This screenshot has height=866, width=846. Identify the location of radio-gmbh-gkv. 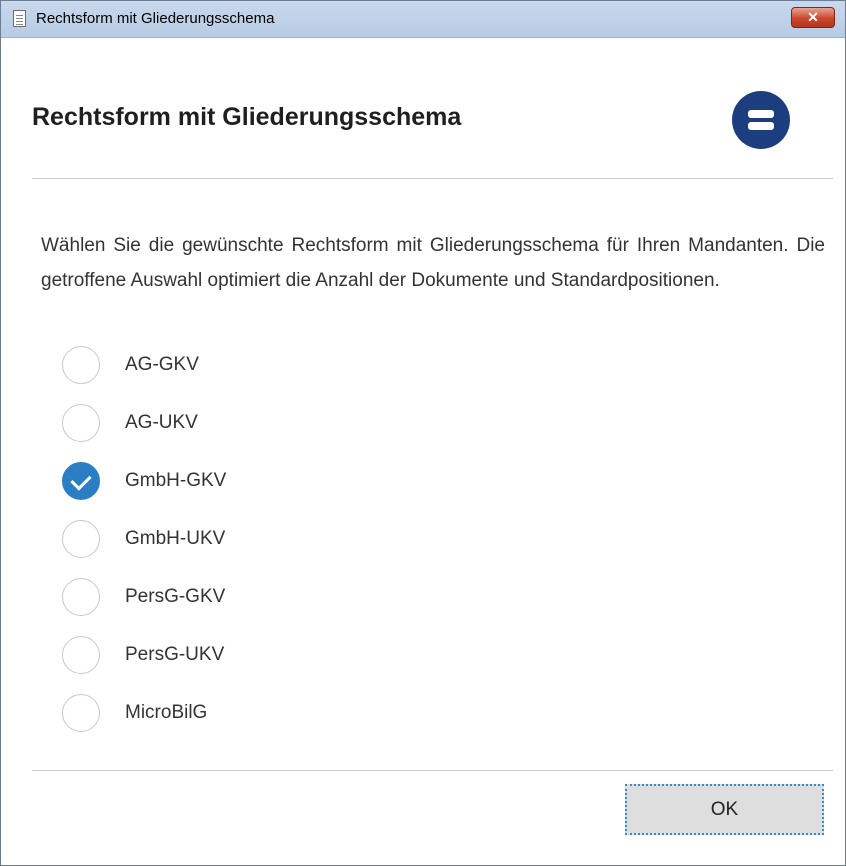
(81, 481).